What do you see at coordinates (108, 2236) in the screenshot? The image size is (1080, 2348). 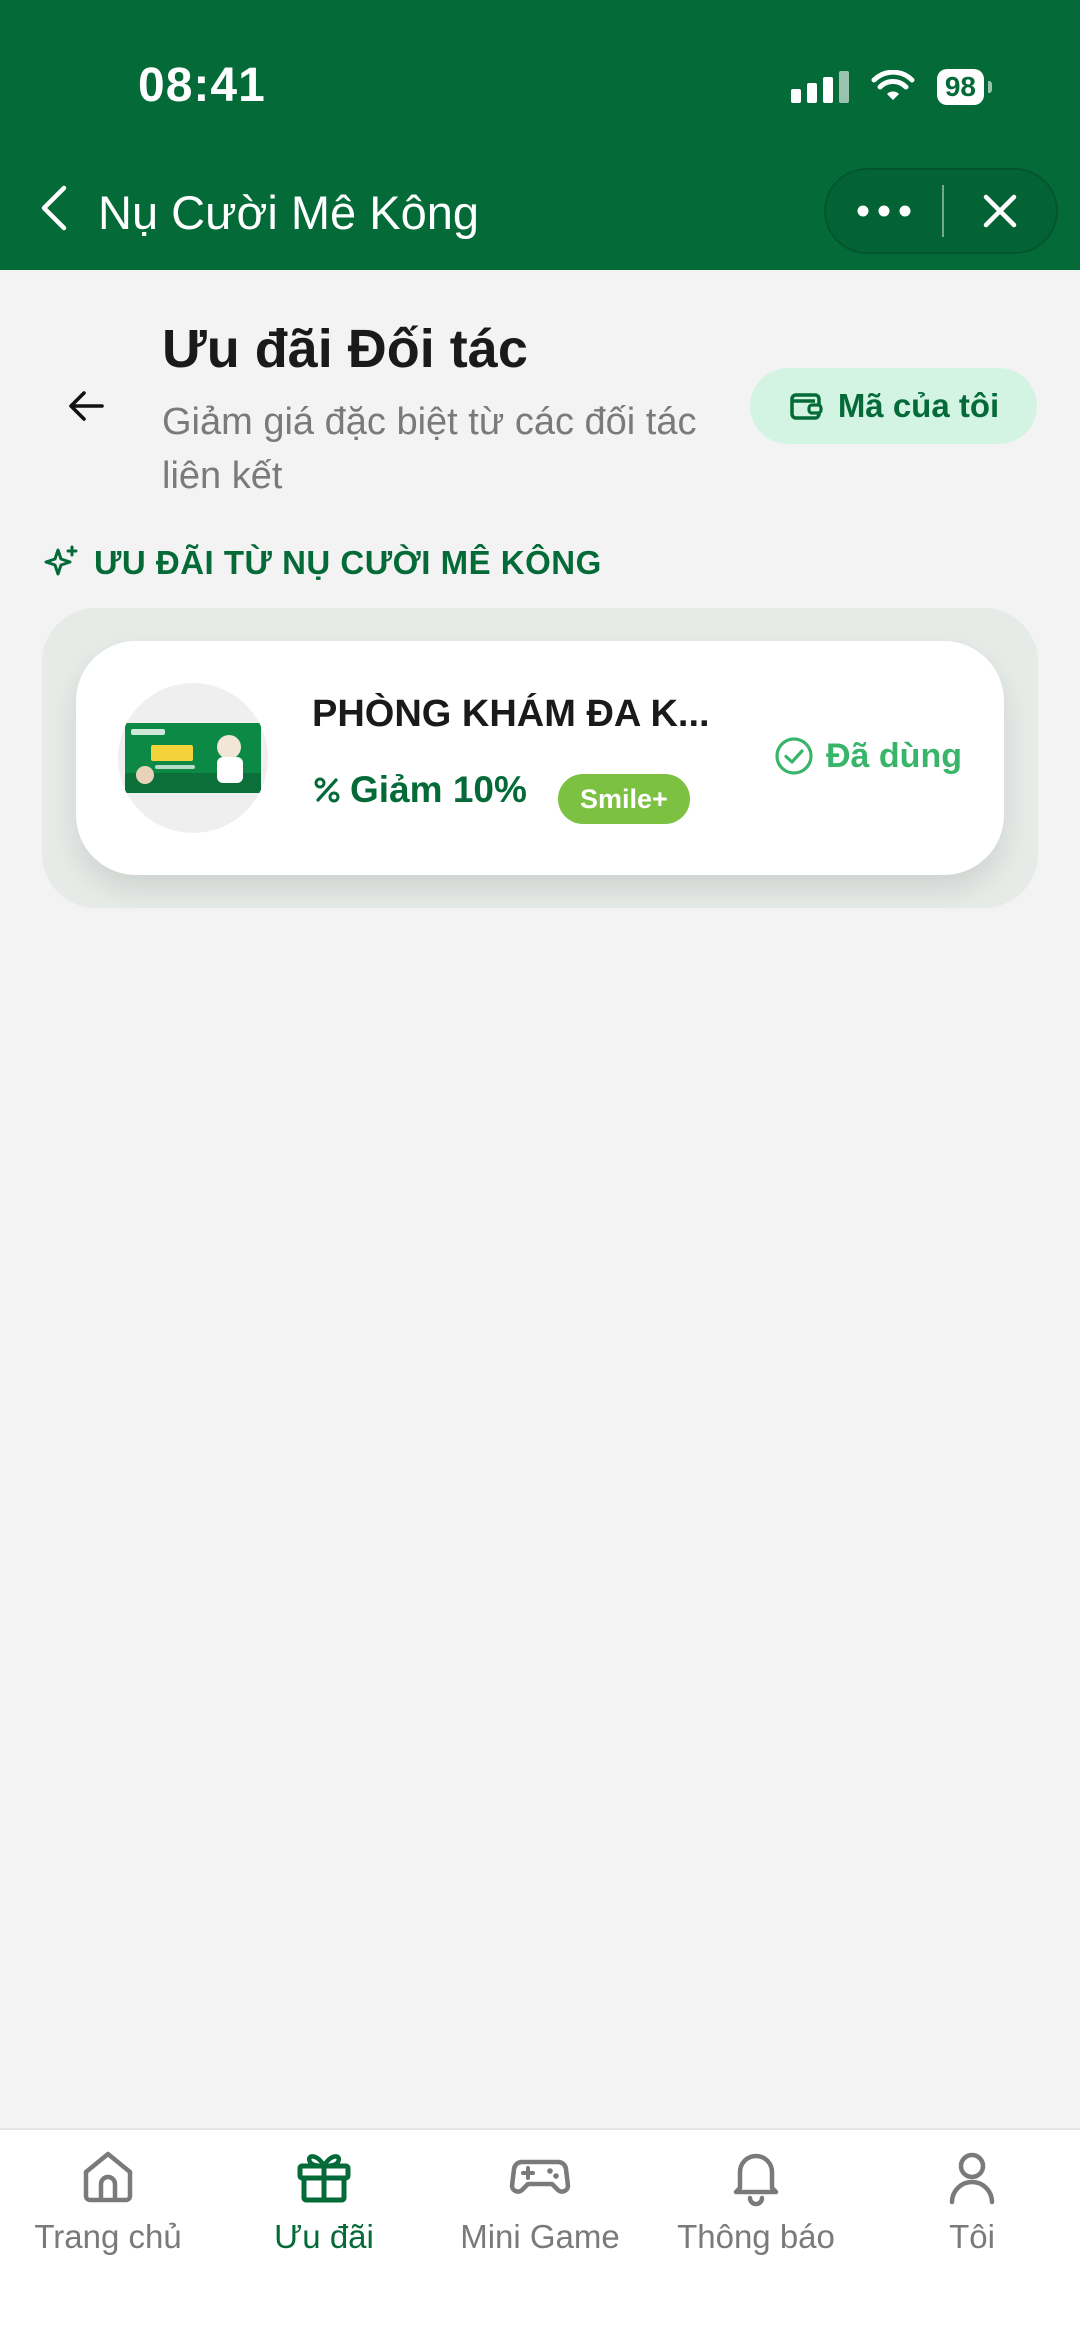 I see `tab-home-label: Trang chủ` at bounding box center [108, 2236].